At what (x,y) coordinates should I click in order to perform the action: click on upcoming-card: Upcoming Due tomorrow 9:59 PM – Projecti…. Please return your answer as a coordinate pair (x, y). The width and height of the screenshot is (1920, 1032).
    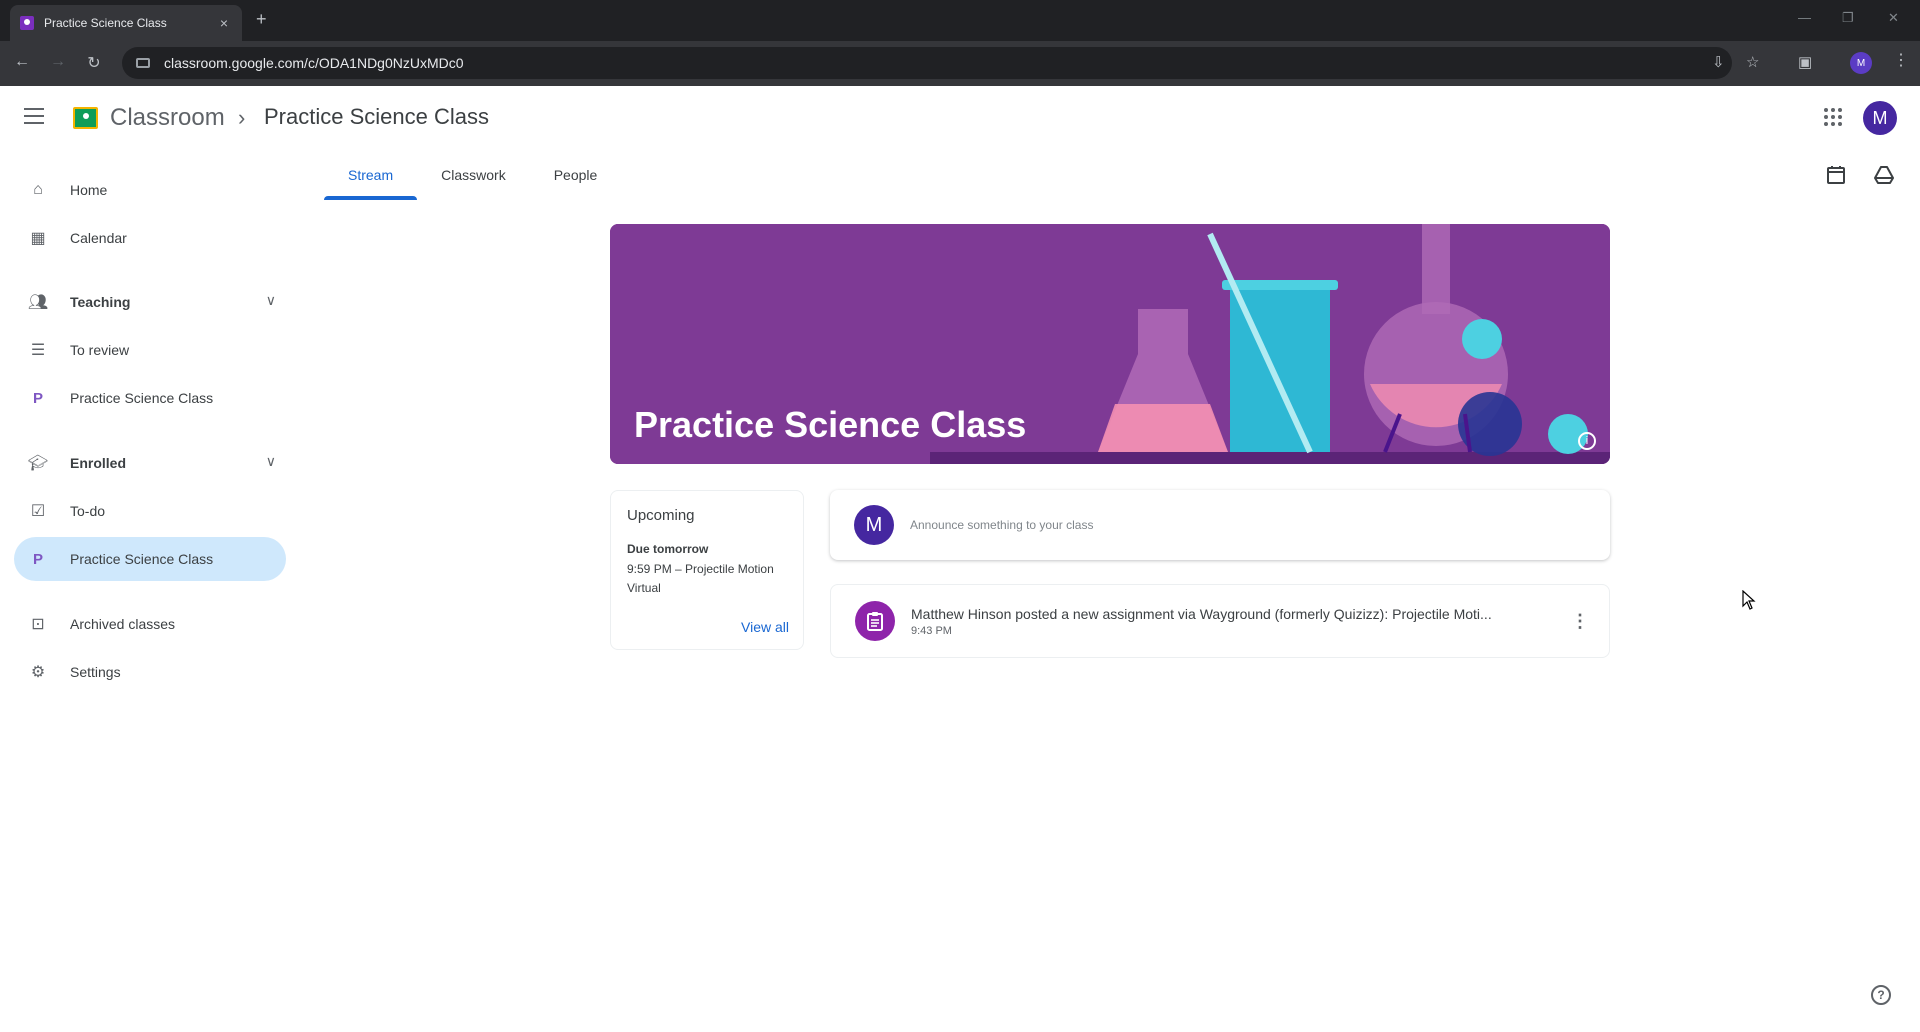
    Looking at the image, I should click on (707, 570).